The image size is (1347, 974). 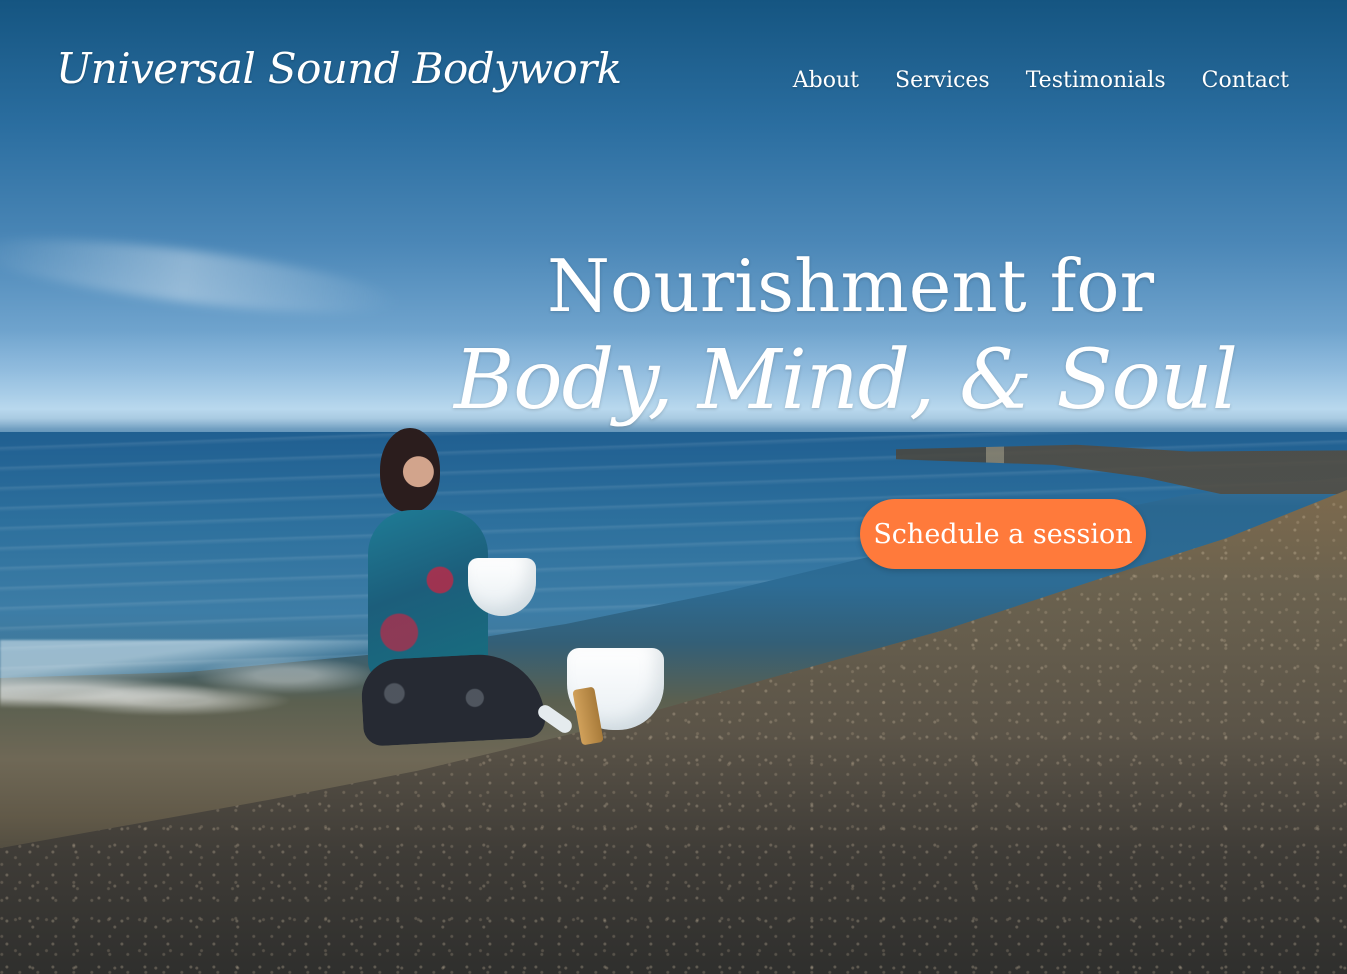 What do you see at coordinates (942, 81) in the screenshot?
I see `nav-services-link: Services` at bounding box center [942, 81].